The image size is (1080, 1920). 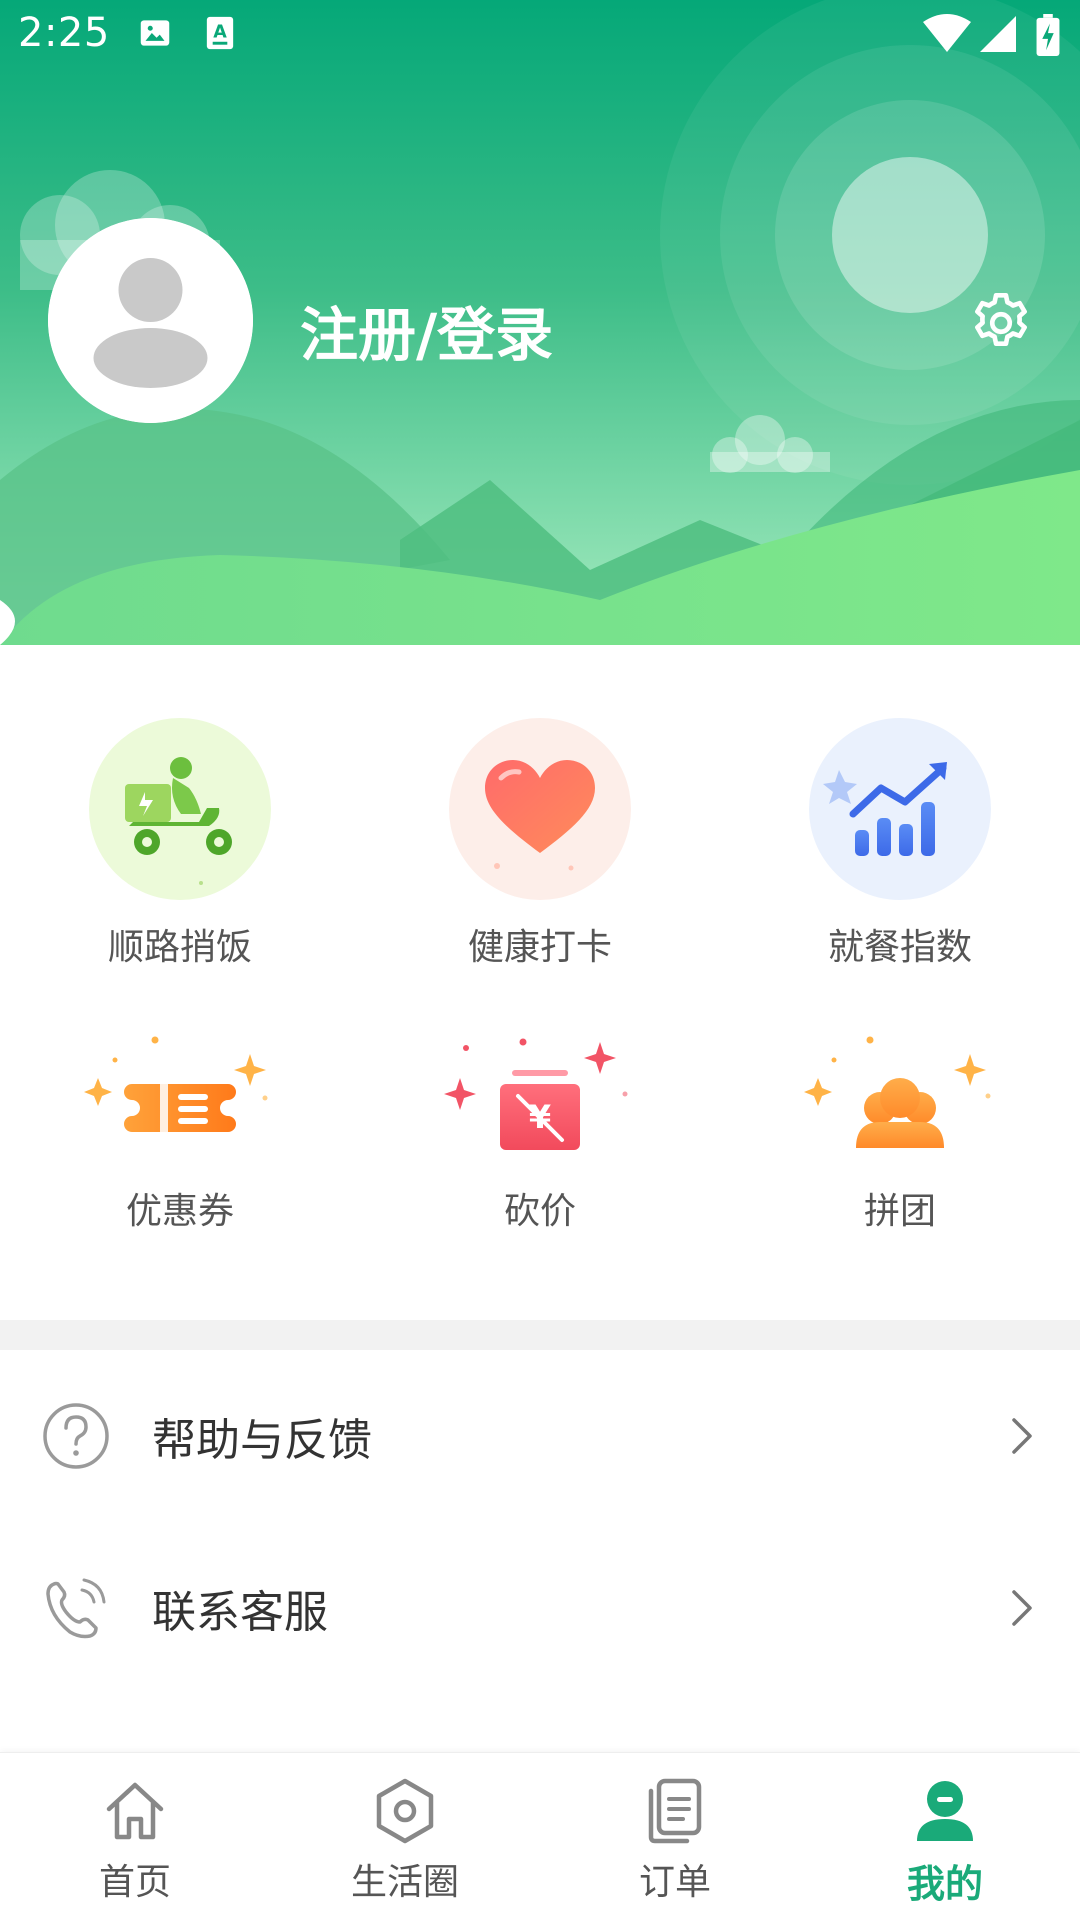 I want to click on bottom-navigation: 首页 生活圈 订单 我的, so click(x=540, y=1836).